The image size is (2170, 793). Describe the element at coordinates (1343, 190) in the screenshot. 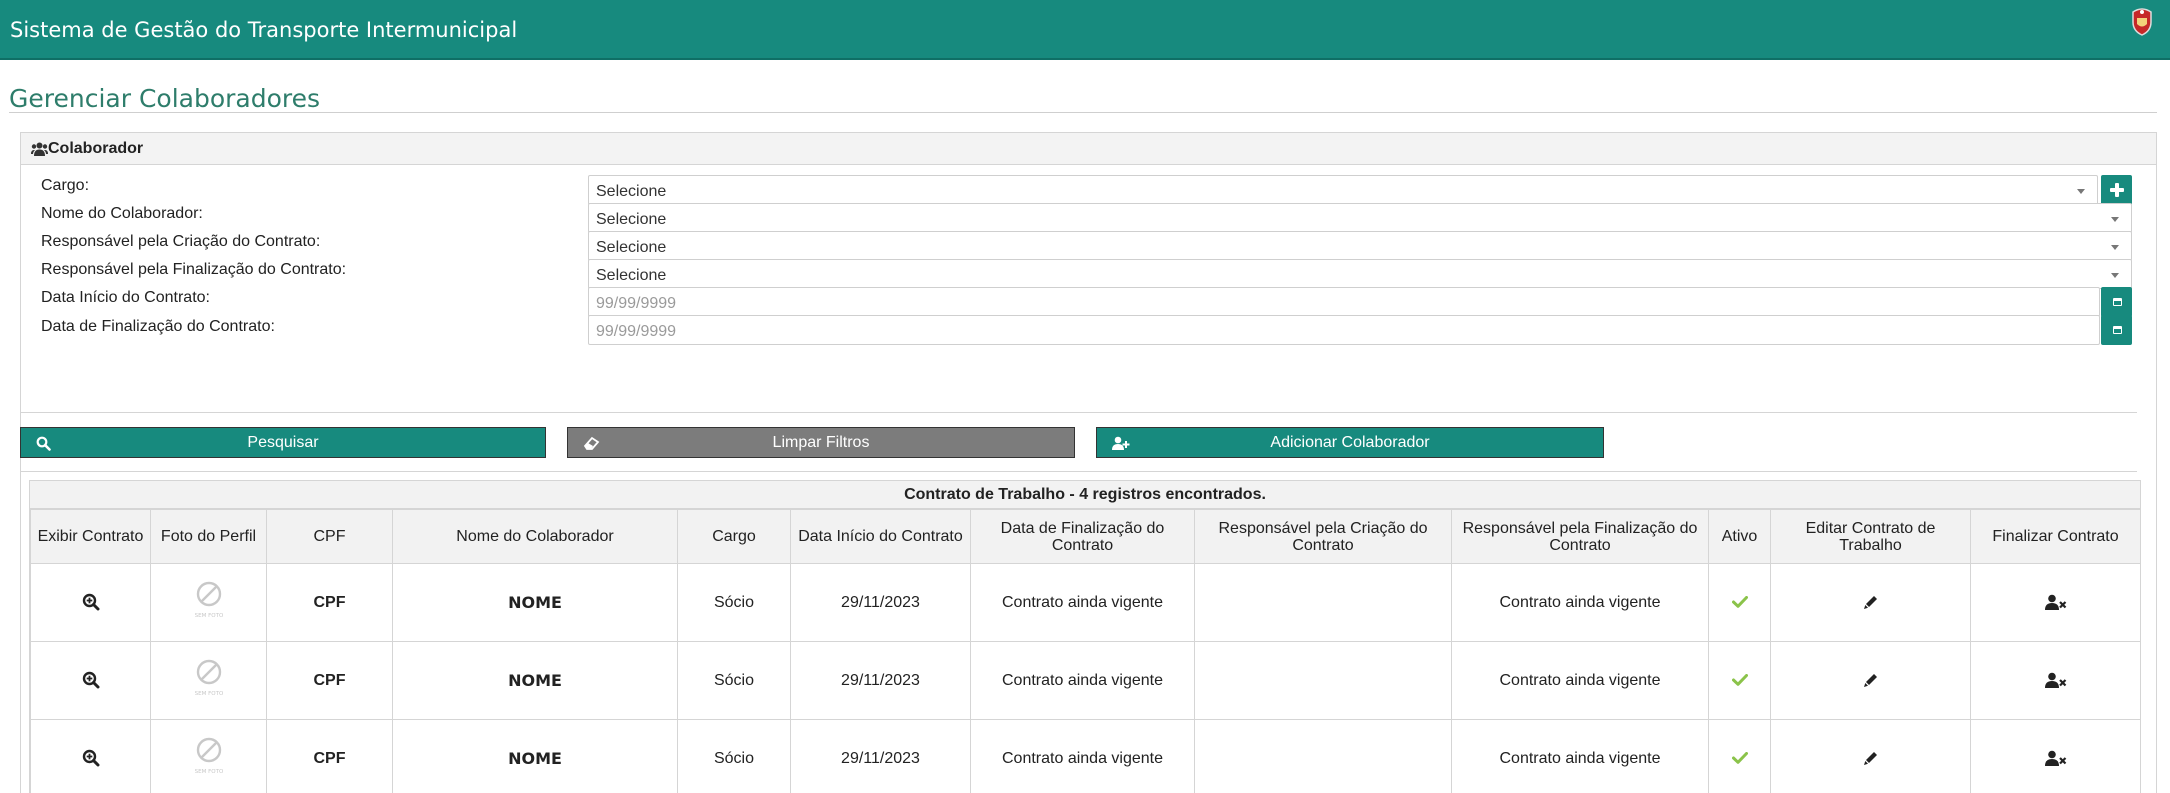

I see `cargo-select: Selecione` at that location.